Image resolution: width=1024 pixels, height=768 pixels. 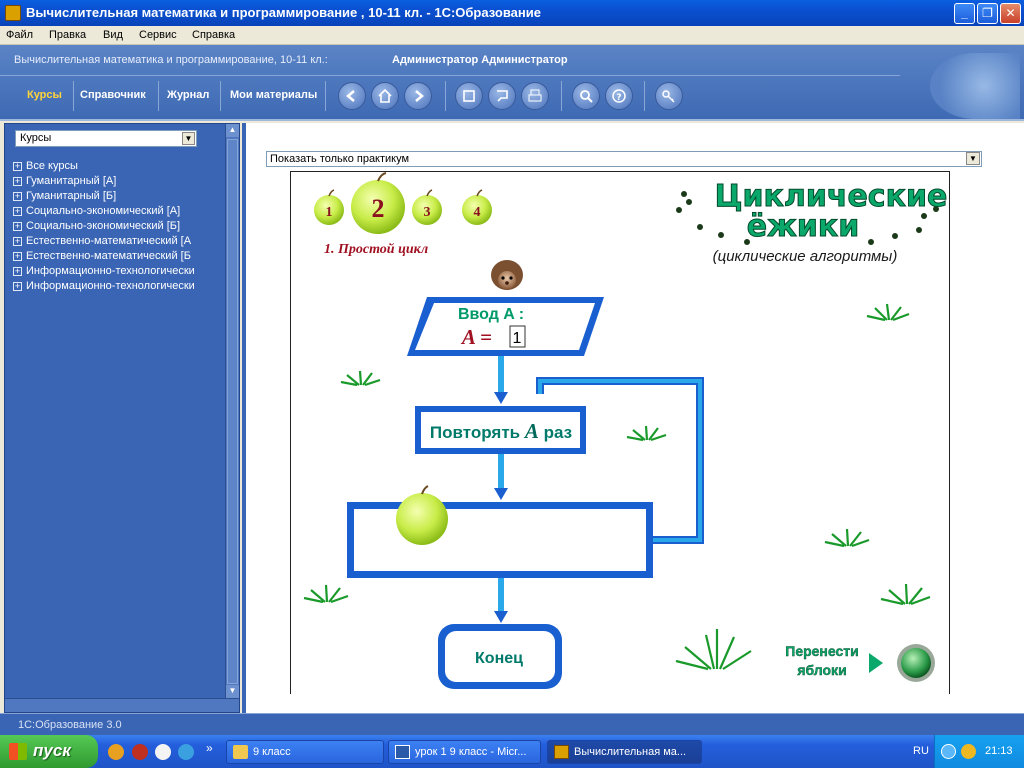 I want to click on hedgehog-icon, so click(x=507, y=275).